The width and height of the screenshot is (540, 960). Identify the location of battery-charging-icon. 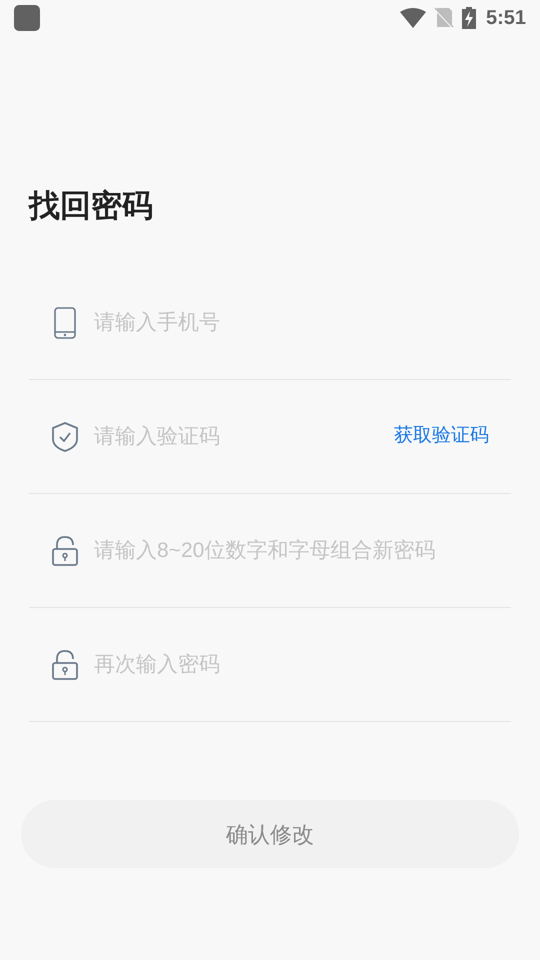
(469, 18).